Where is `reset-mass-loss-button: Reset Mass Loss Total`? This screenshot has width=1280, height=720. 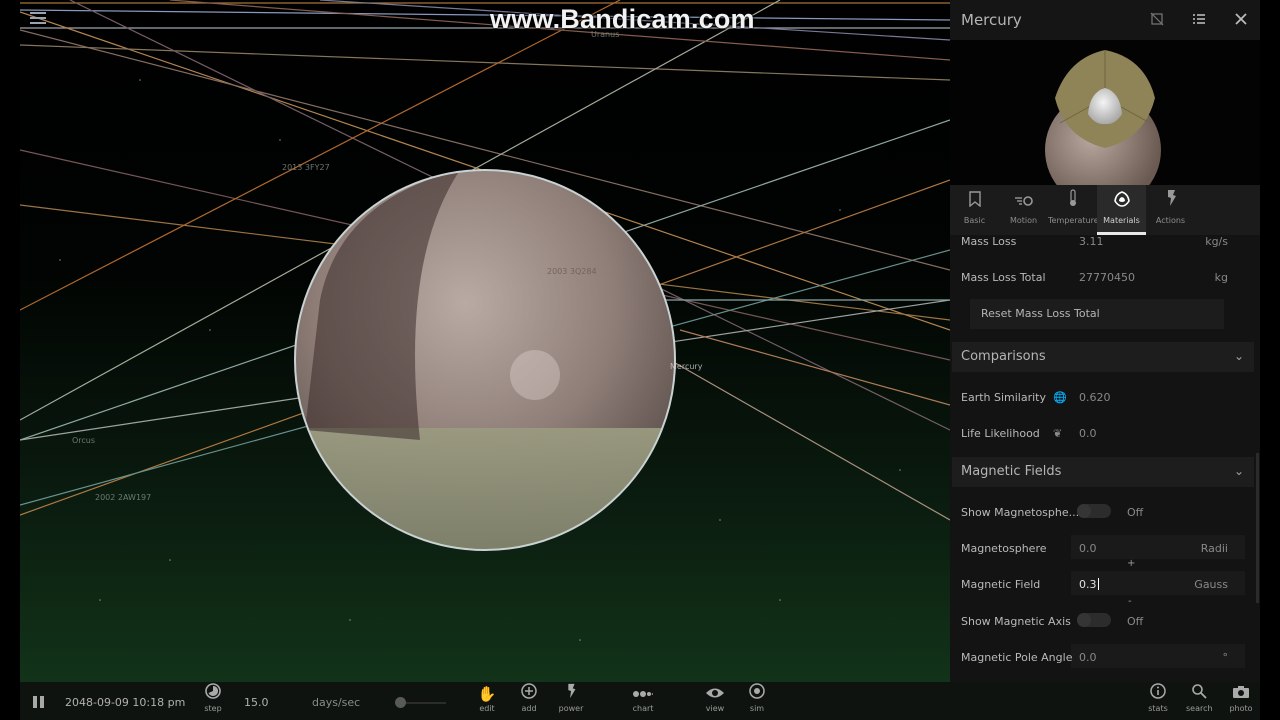 reset-mass-loss-button: Reset Mass Loss Total is located at coordinates (1097, 314).